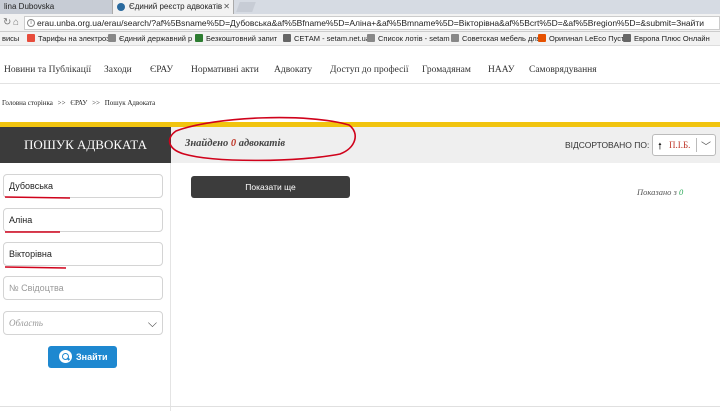 The width and height of the screenshot is (720, 411). Describe the element at coordinates (360, 7) in the screenshot. I see `browser-tab-strip: lina Dubovska Єдиний реєстр адвокатів ✕` at that location.